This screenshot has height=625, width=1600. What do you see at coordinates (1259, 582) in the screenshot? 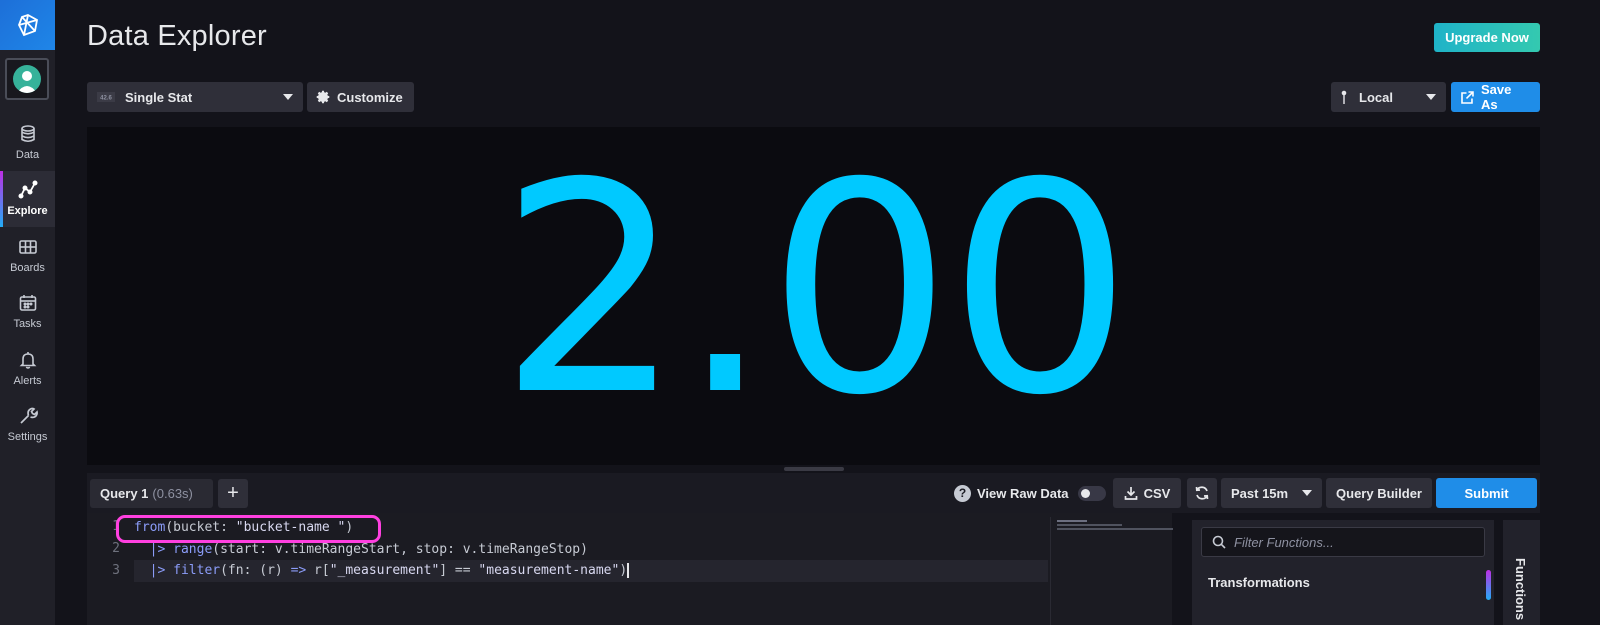
I see `function-category-transformations: Transformations` at bounding box center [1259, 582].